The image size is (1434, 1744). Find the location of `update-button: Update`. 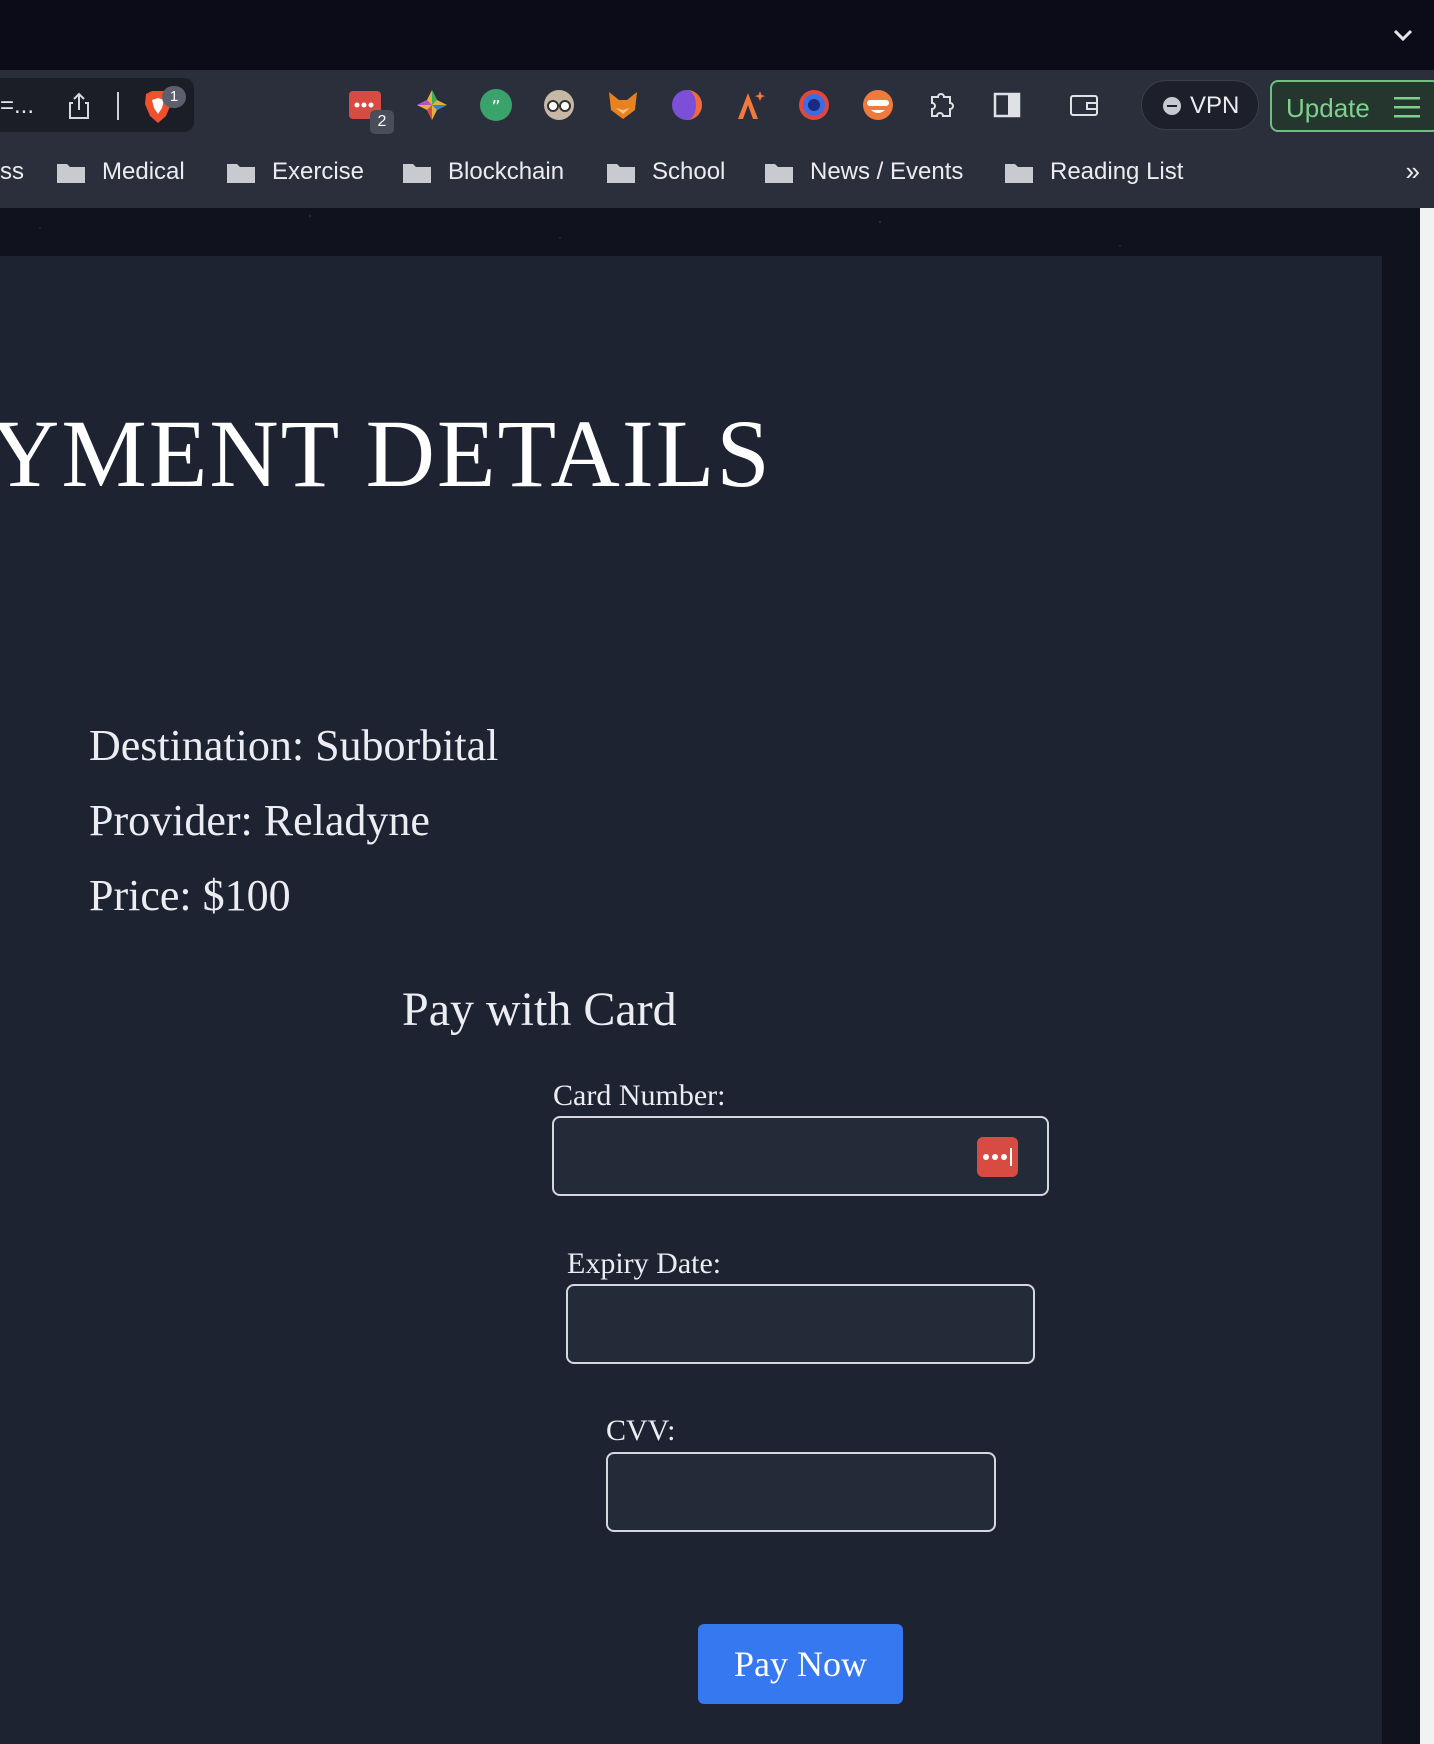

update-button: Update is located at coordinates (1352, 106).